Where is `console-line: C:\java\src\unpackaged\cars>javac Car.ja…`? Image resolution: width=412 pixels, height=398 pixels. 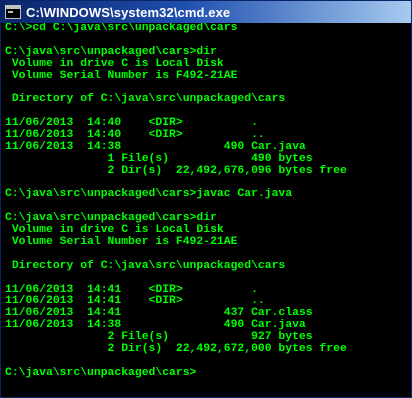 console-line: C:\java\src\unpackaged\cars>javac Car.ja… is located at coordinates (149, 194).